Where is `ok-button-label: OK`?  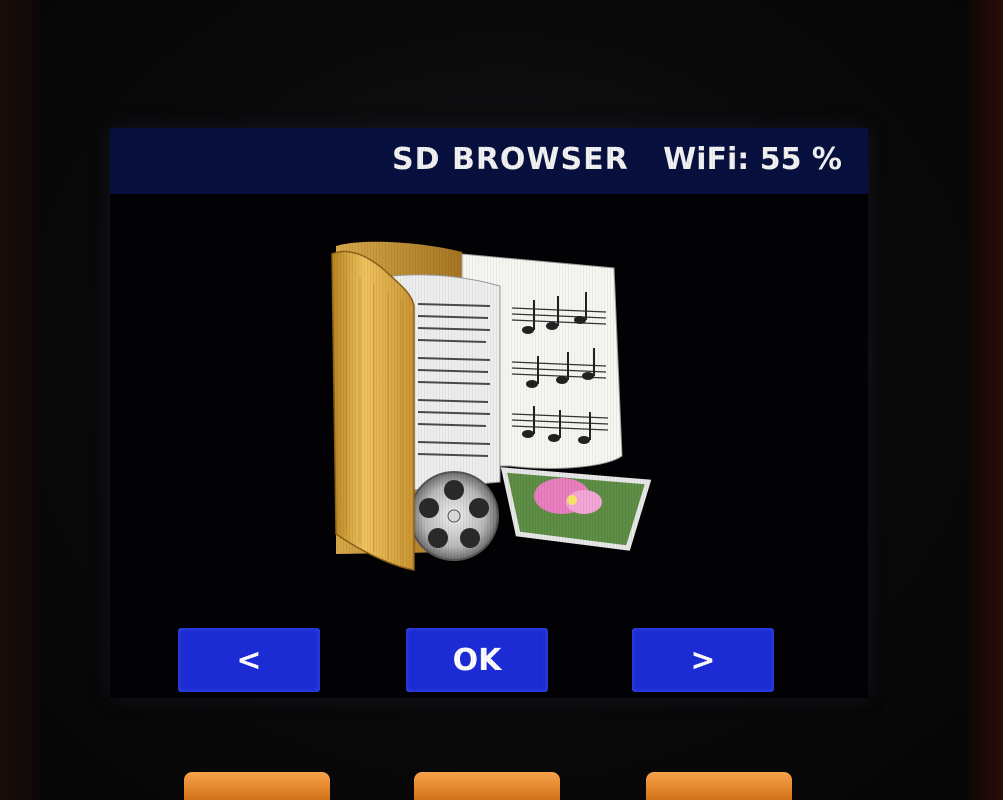
ok-button-label: OK is located at coordinates (477, 660).